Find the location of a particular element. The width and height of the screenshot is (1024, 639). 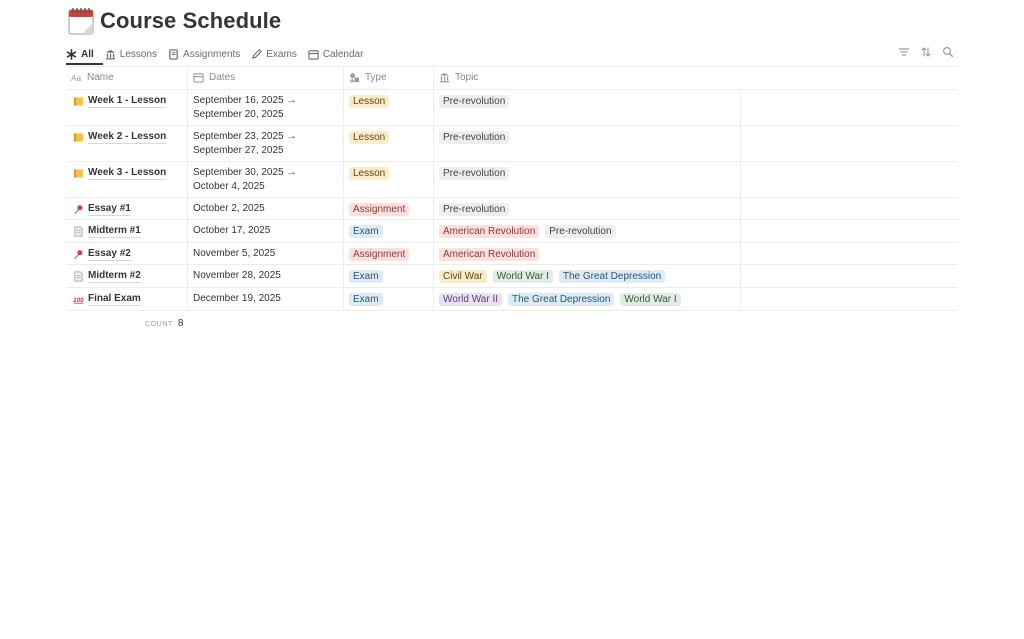

view-toolbar is located at coordinates (926, 52).